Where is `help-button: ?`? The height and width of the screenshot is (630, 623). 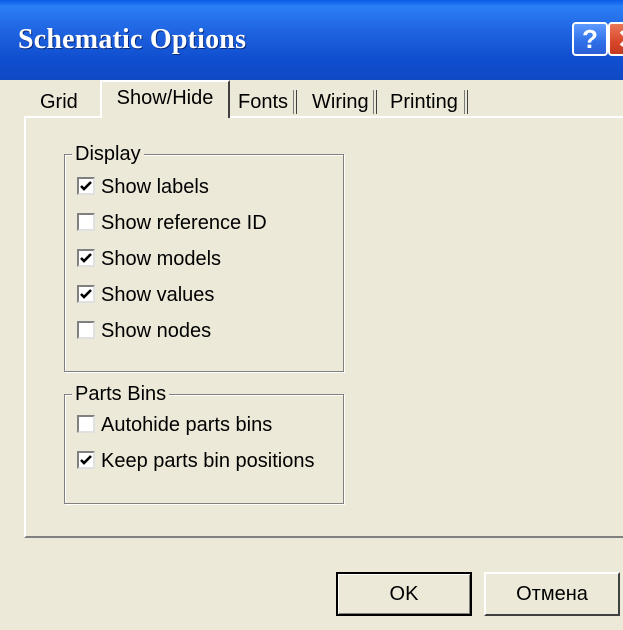
help-button: ? is located at coordinates (590, 39).